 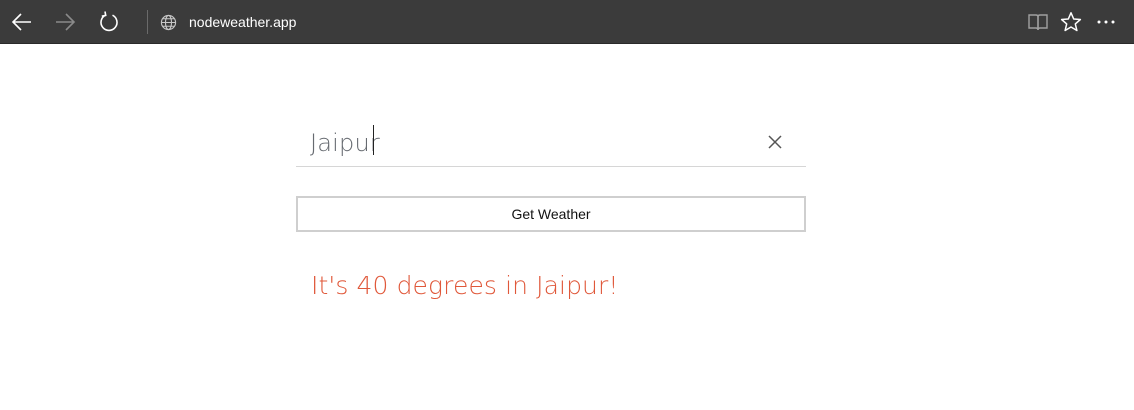 I want to click on forward-arrow-icon, so click(x=66, y=22).